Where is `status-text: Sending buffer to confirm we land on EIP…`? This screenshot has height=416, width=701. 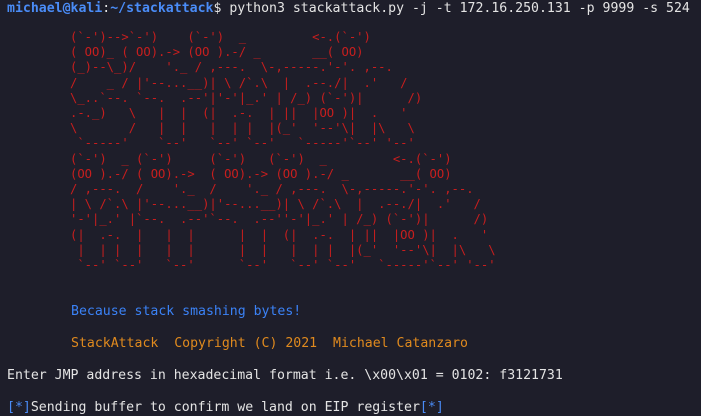 status-text: Sending buffer to confirm we land on EIP… is located at coordinates (225, 407).